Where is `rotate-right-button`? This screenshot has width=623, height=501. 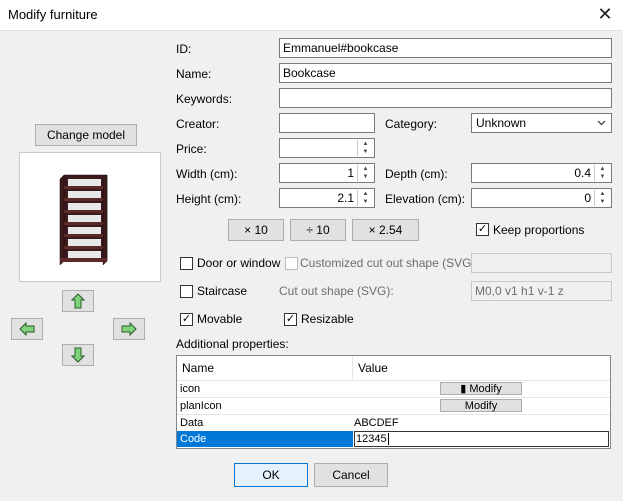 rotate-right-button is located at coordinates (129, 329).